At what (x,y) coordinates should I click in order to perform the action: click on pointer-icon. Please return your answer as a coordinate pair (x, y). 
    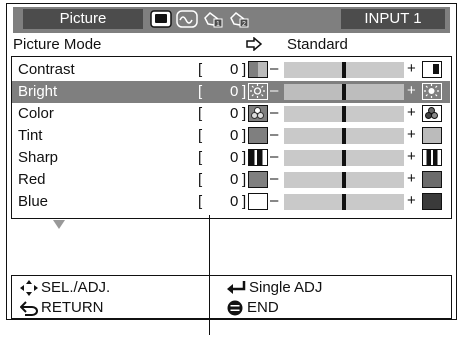
    Looking at the image, I should click on (254, 46).